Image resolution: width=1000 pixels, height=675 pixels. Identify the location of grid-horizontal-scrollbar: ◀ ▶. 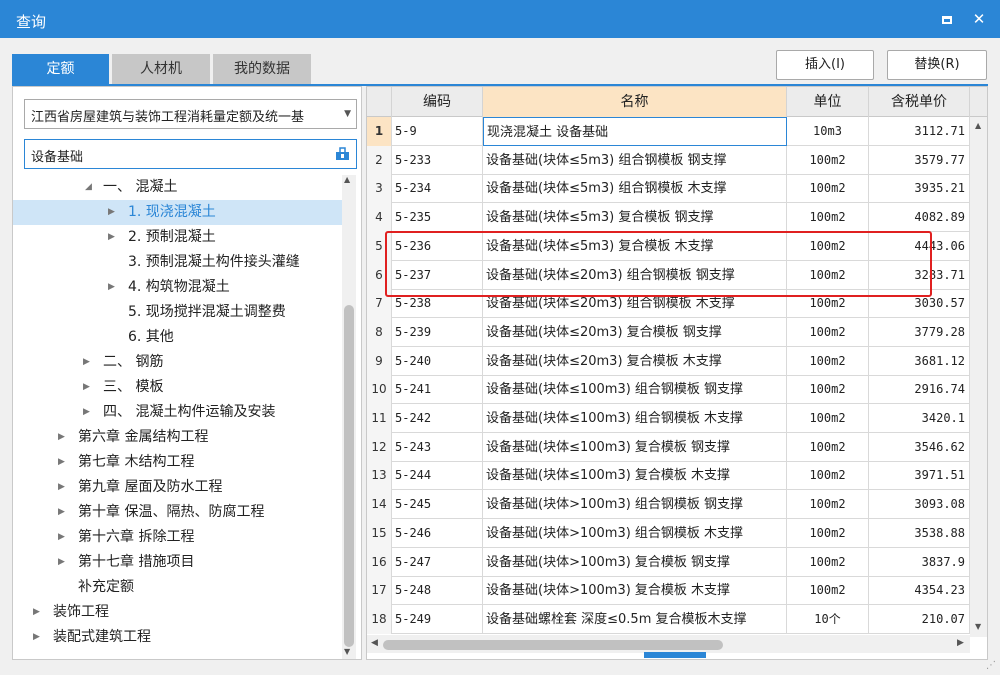
(668, 644).